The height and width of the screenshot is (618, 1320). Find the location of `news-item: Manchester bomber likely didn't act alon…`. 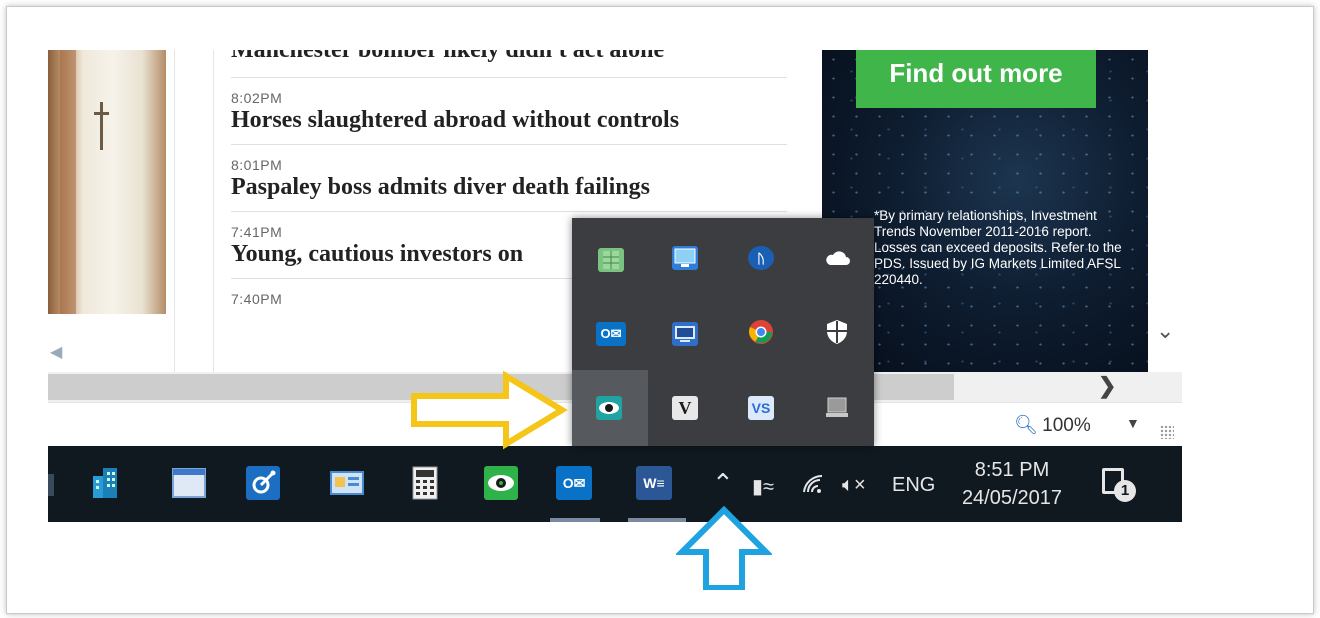

news-item: Manchester bomber likely didn't act alon… is located at coordinates (509, 64).